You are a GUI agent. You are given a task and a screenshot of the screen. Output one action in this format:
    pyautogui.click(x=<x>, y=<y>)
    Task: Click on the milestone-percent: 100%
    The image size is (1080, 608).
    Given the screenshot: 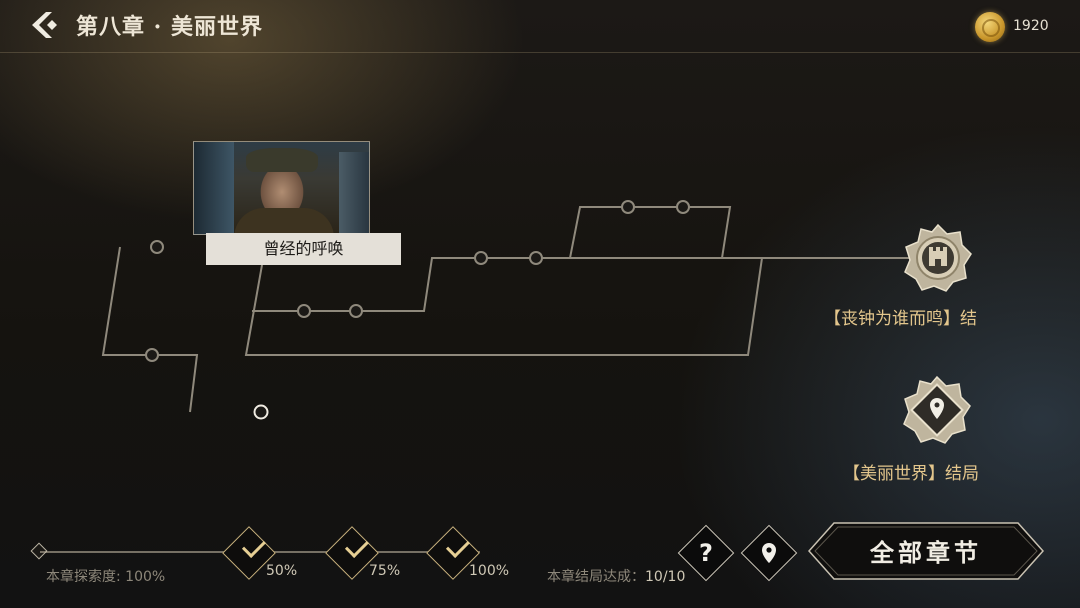 What is the action you would take?
    pyautogui.click(x=489, y=571)
    